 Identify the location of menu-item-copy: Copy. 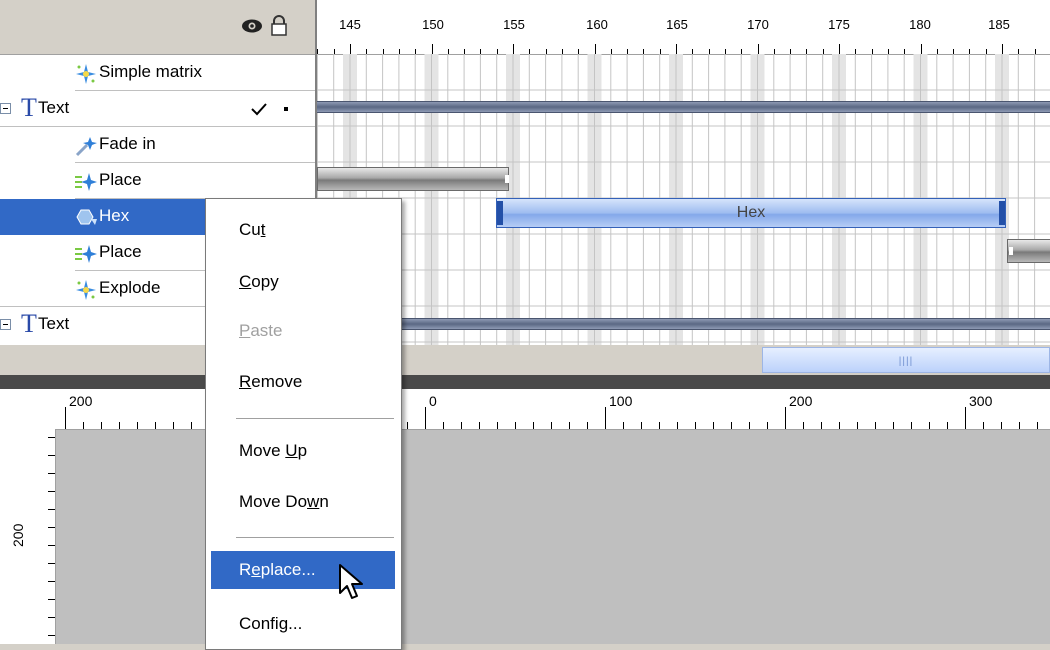
(302, 282).